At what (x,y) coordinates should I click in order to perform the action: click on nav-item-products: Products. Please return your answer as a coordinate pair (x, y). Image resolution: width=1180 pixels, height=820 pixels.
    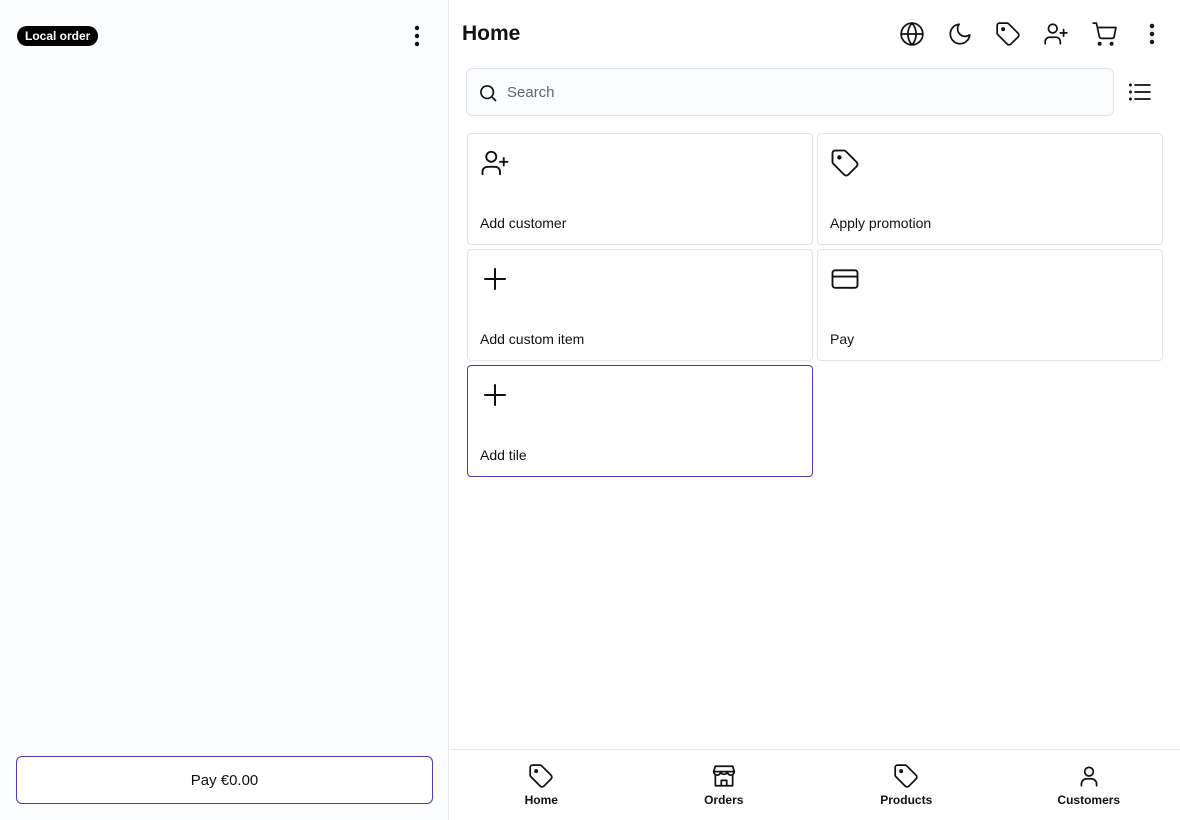
    Looking at the image, I should click on (906, 785).